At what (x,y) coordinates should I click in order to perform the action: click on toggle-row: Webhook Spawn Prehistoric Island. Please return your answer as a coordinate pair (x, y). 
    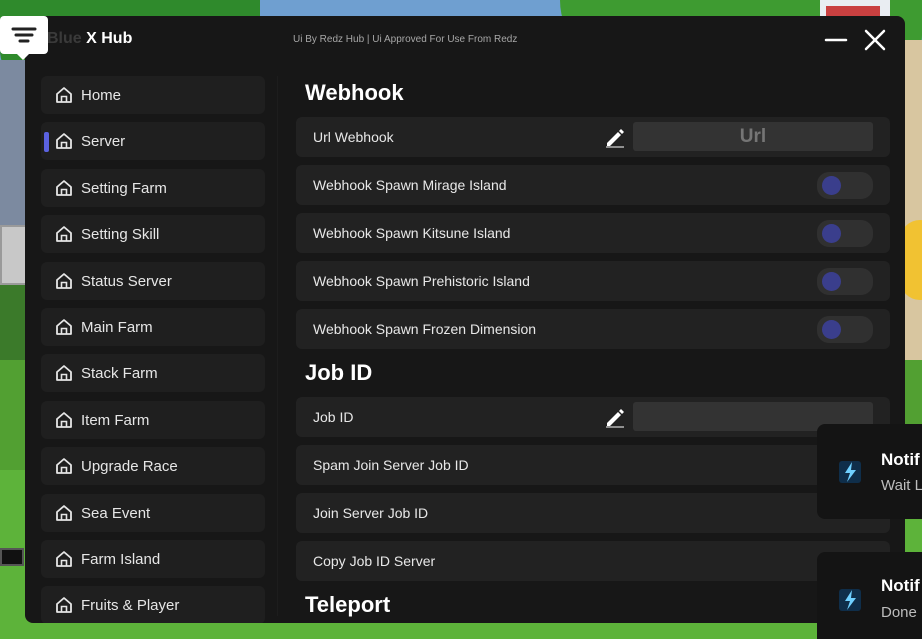
    Looking at the image, I should click on (593, 281).